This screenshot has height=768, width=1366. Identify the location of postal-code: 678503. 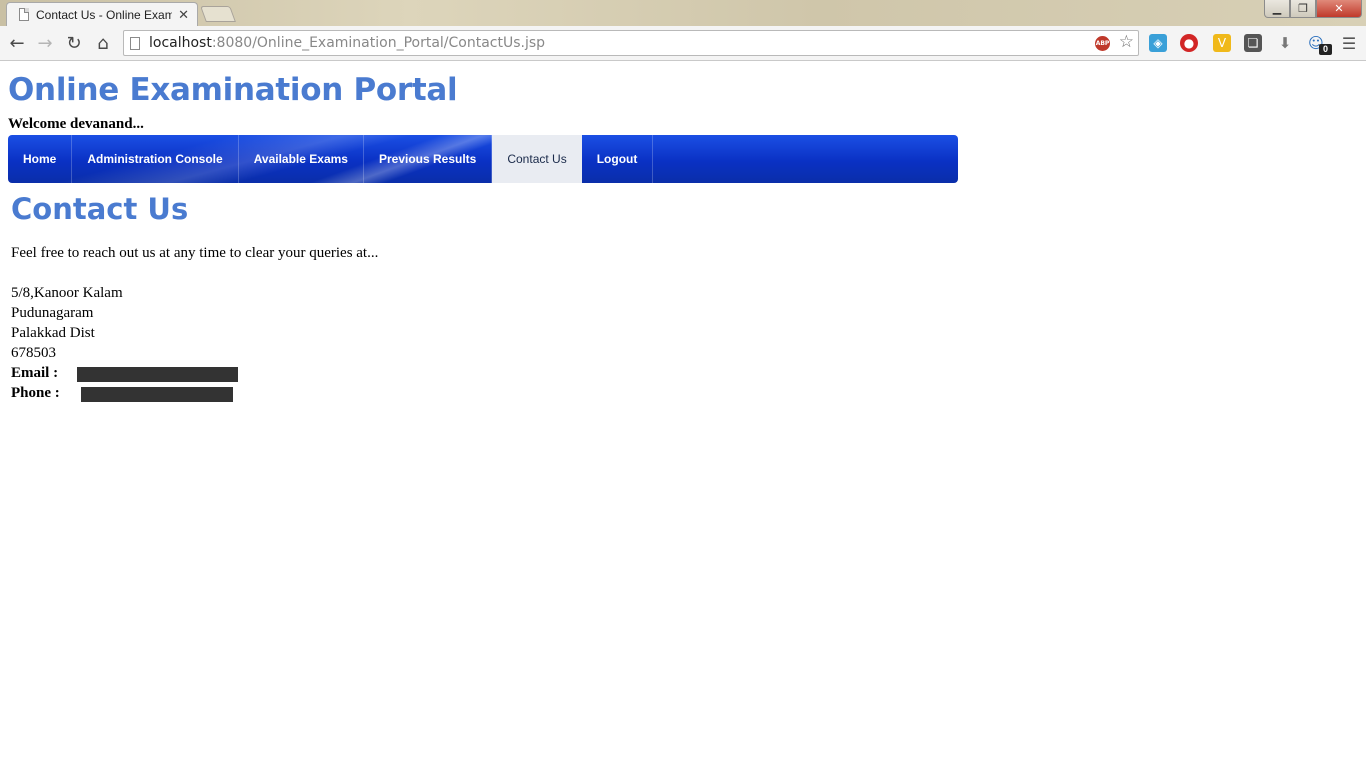
(33, 353).